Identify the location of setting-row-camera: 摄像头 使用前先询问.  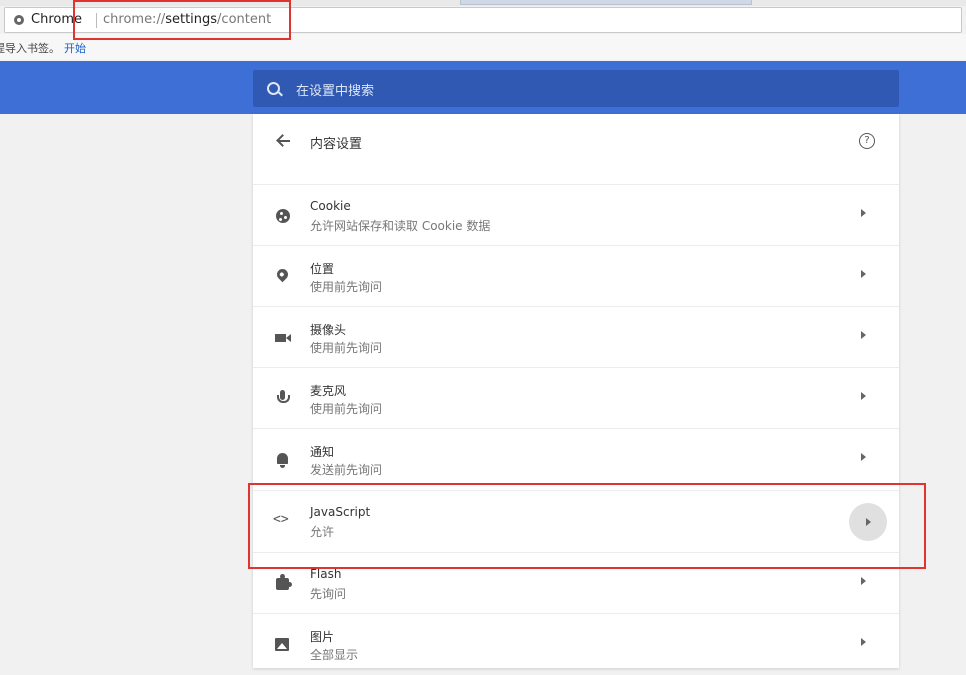
(576, 337).